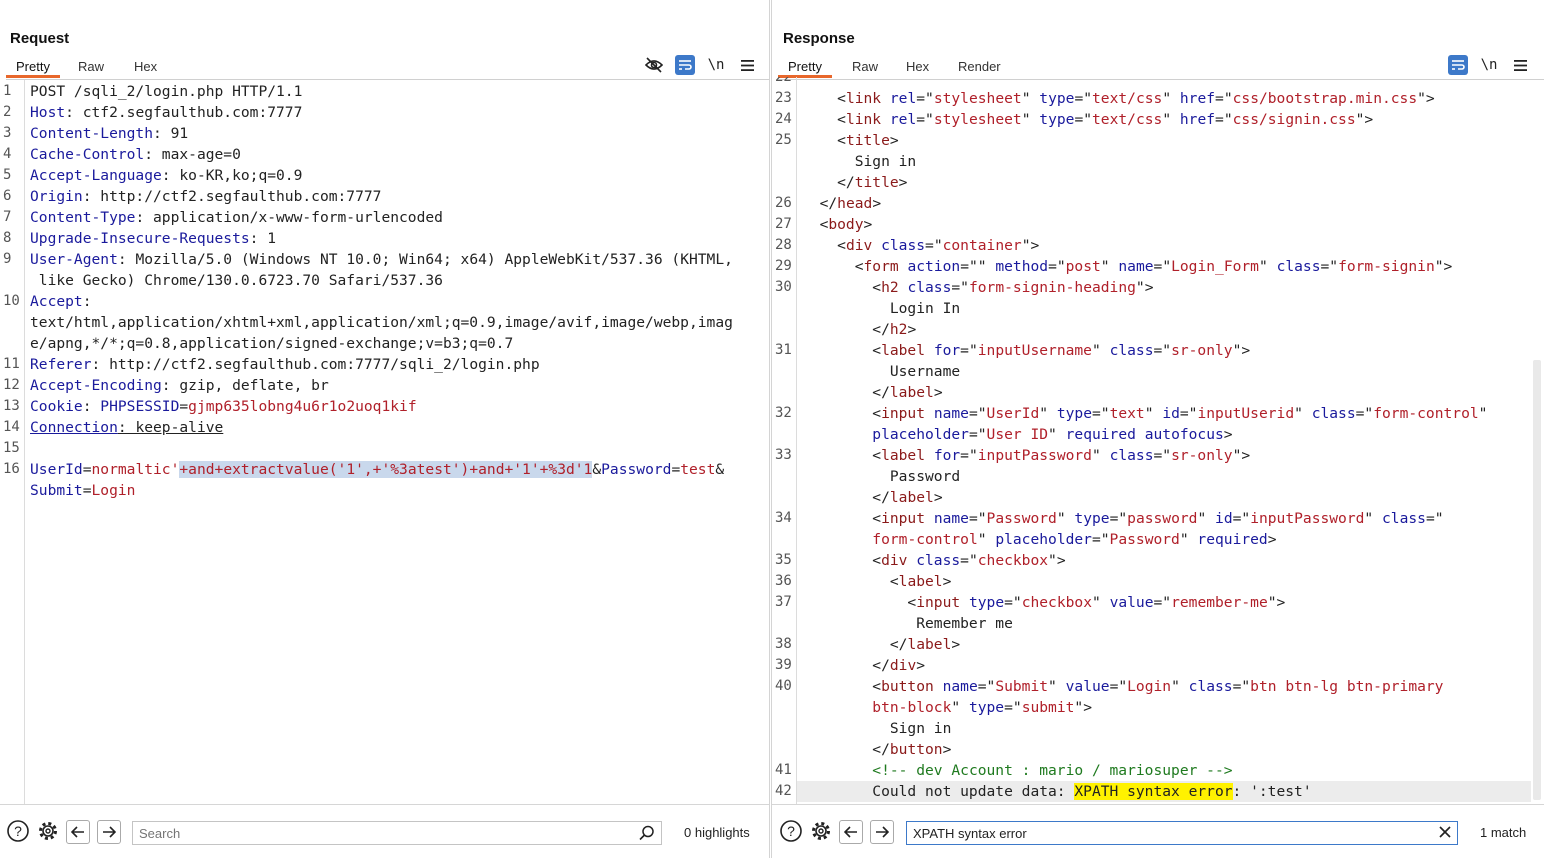 This screenshot has height=858, width=1544. I want to click on code-token: action, so click(934, 266).